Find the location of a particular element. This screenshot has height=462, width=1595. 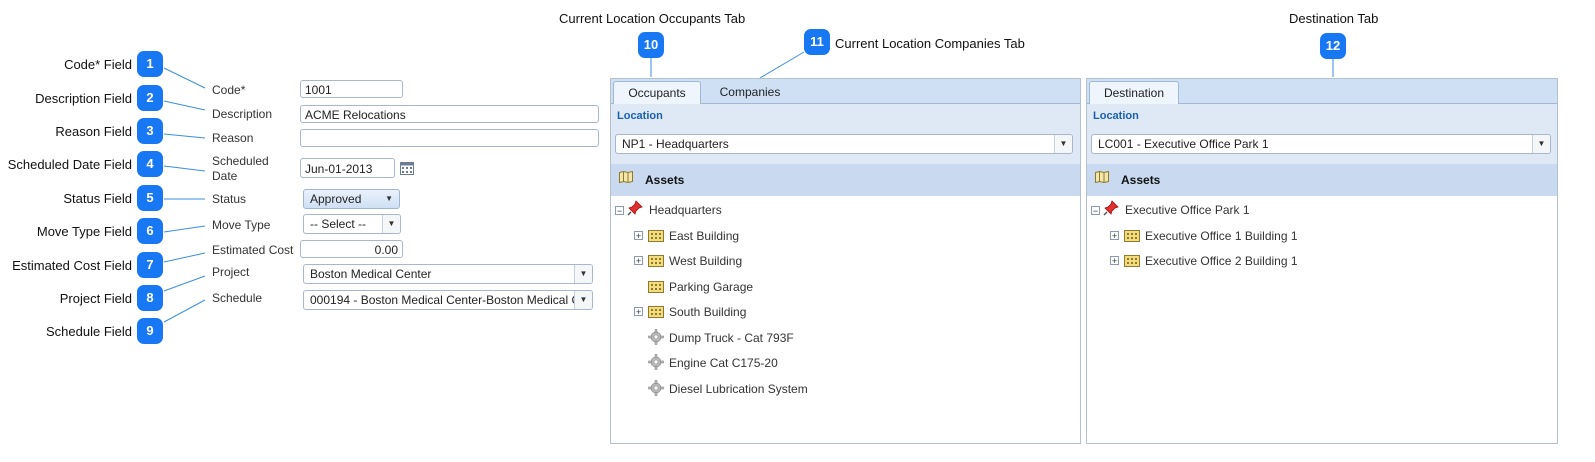

tree-root-node: Executive Office Park 1 is located at coordinates (1187, 210).